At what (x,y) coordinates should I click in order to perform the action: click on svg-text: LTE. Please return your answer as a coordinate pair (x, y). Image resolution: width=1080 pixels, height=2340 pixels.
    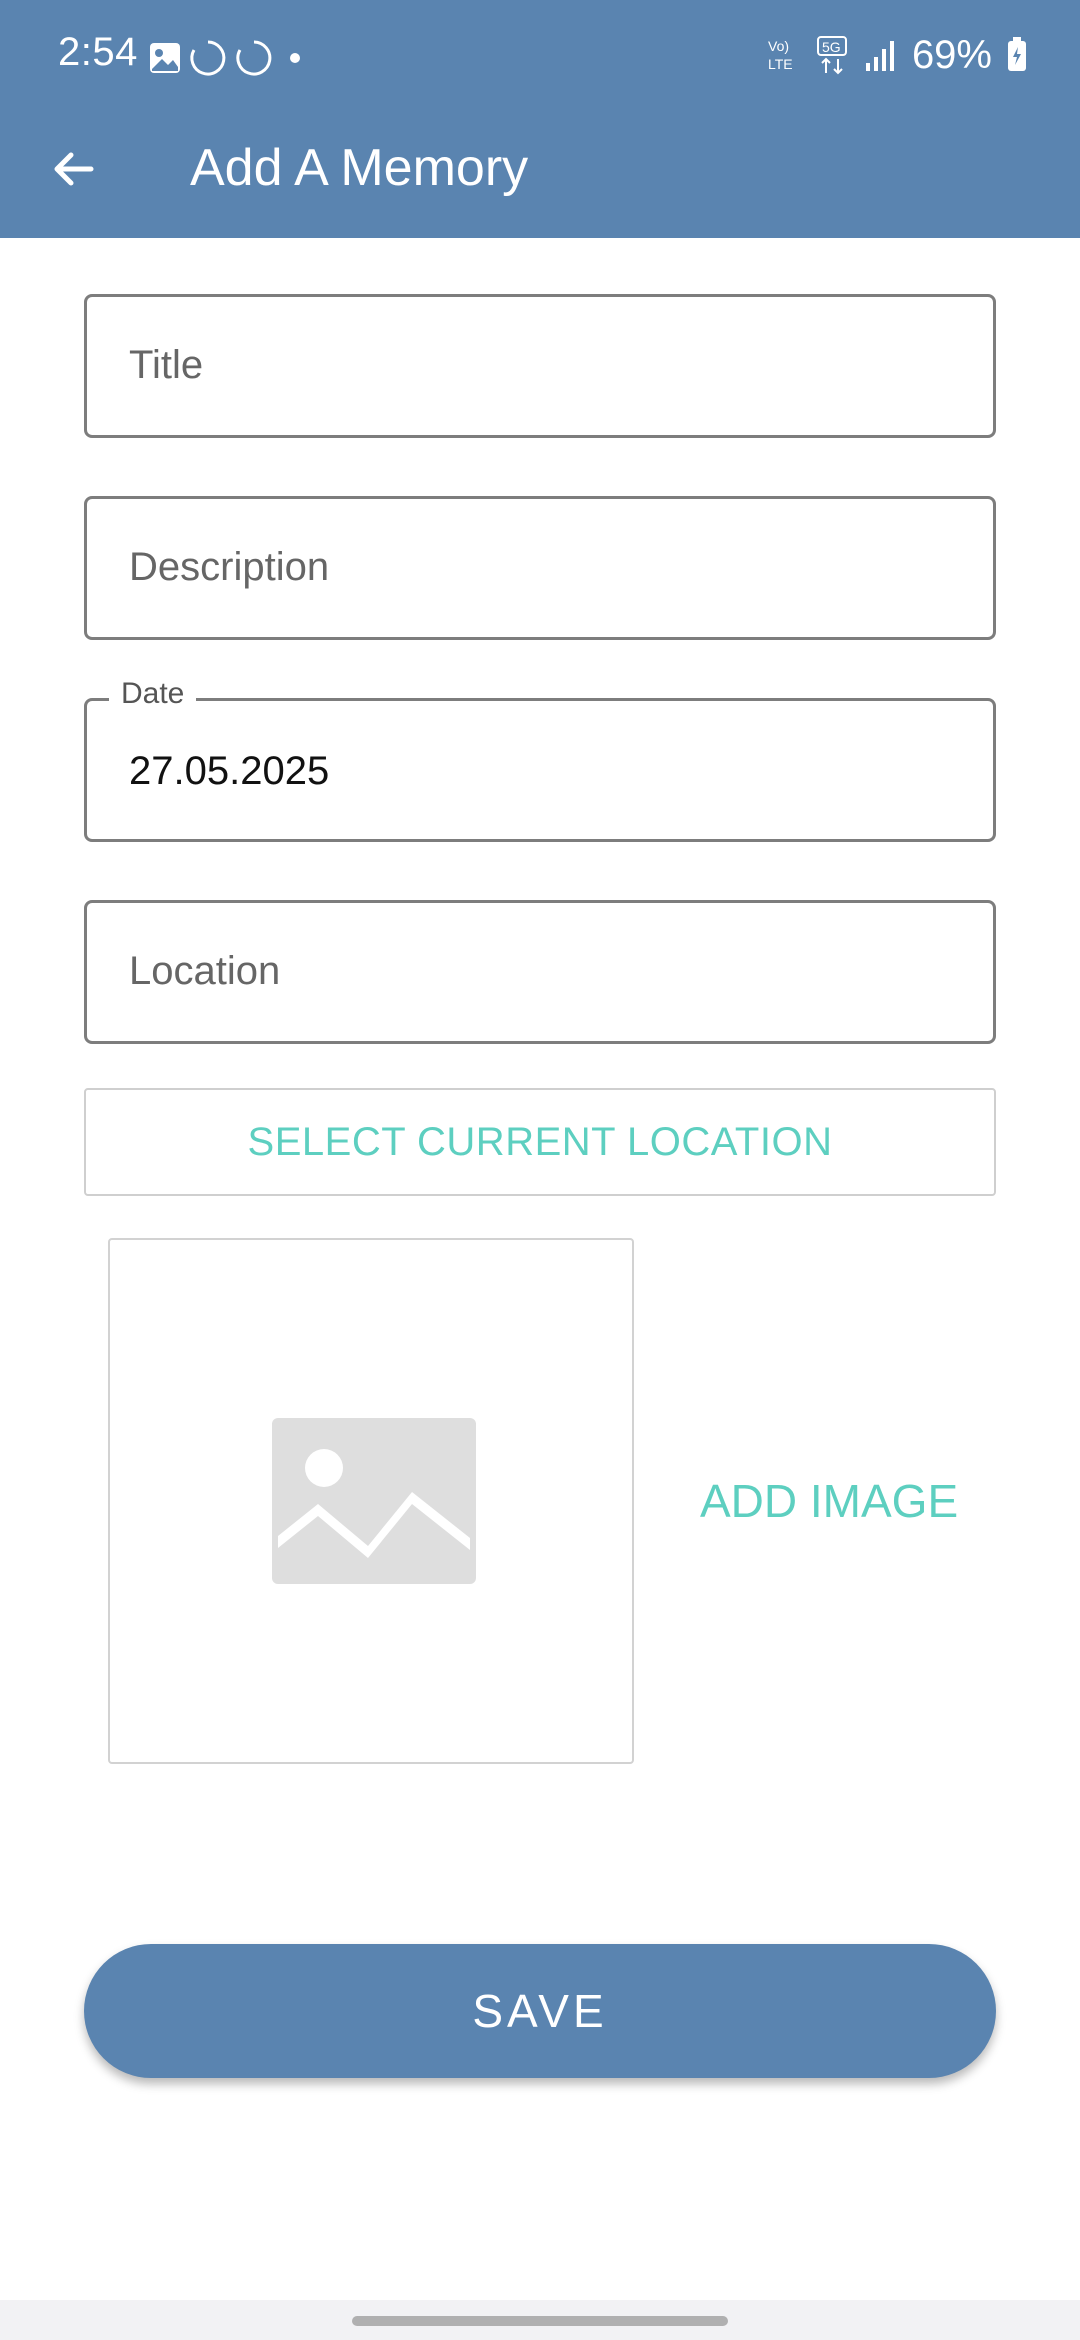
    Looking at the image, I should click on (780, 64).